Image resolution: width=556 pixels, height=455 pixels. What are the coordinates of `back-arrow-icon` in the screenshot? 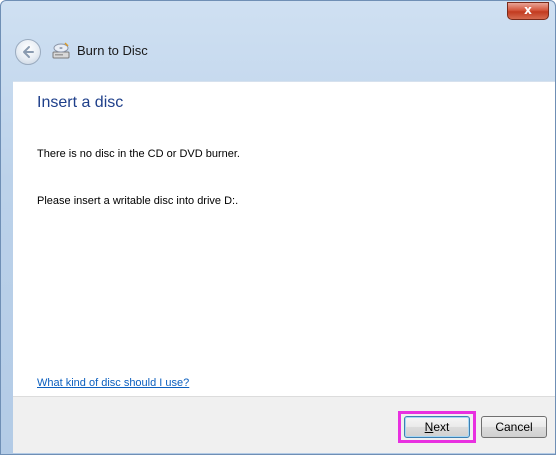 It's located at (28, 52).